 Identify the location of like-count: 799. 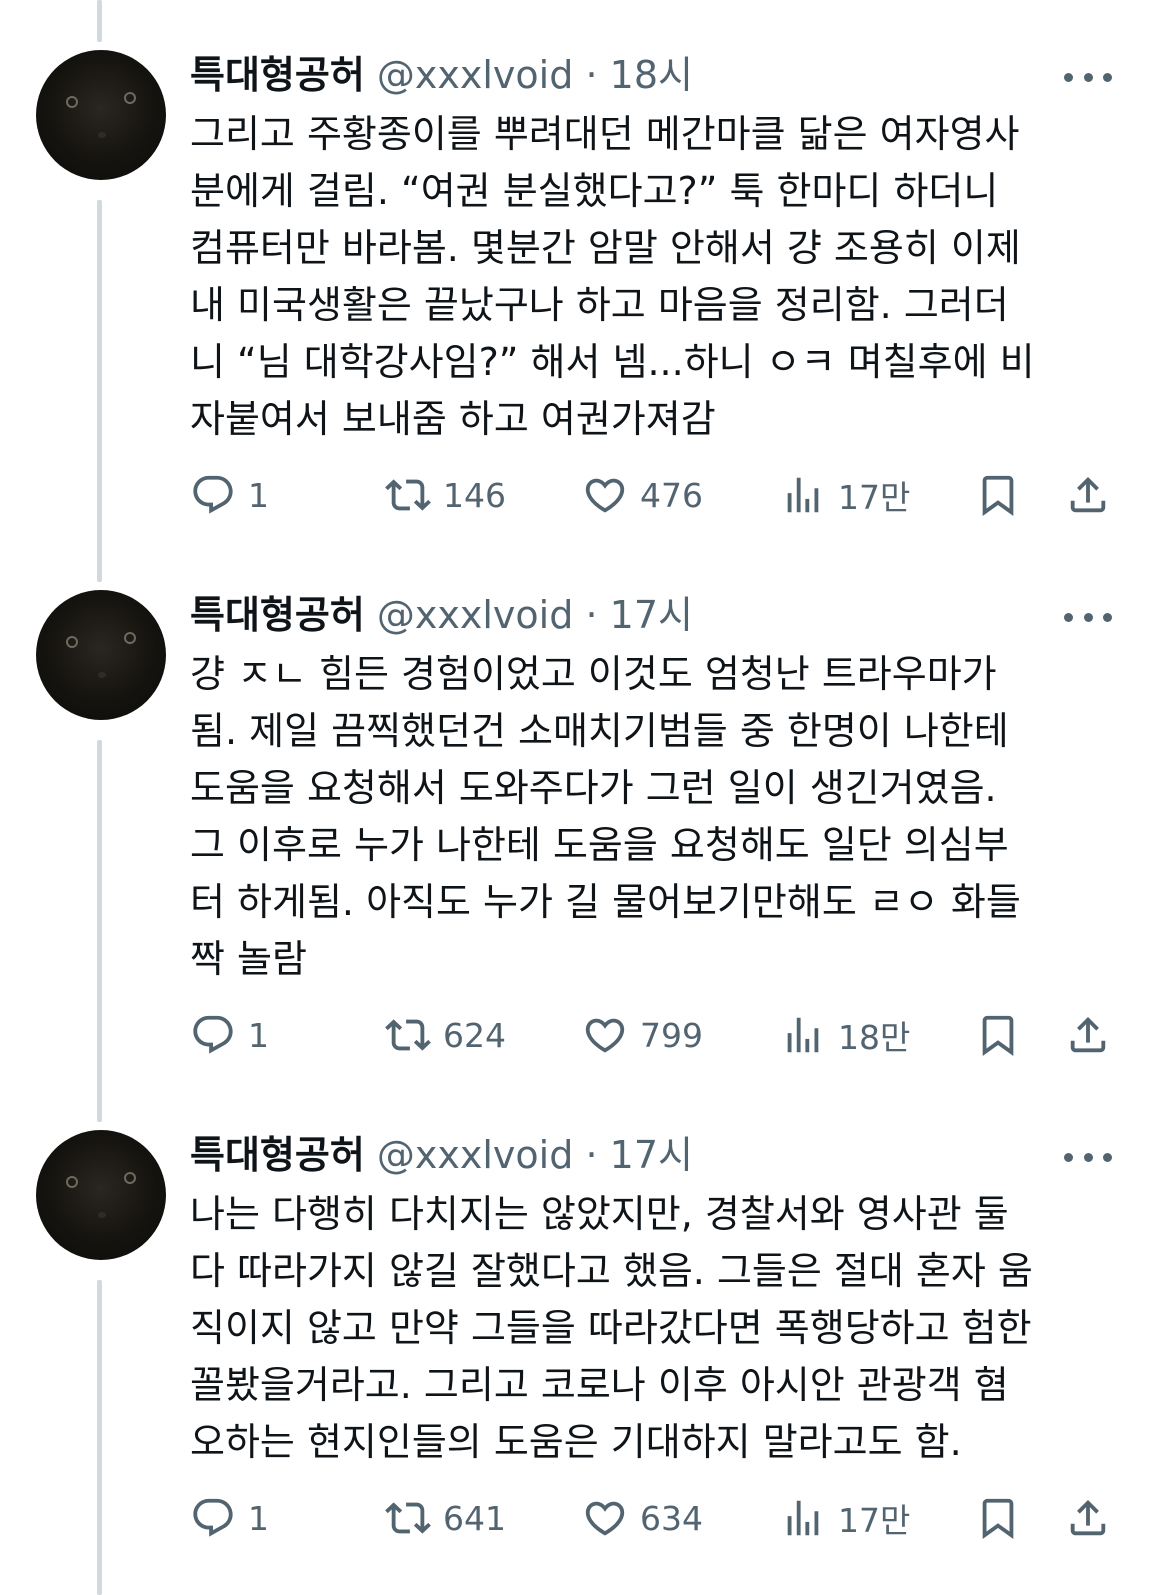
(671, 1035).